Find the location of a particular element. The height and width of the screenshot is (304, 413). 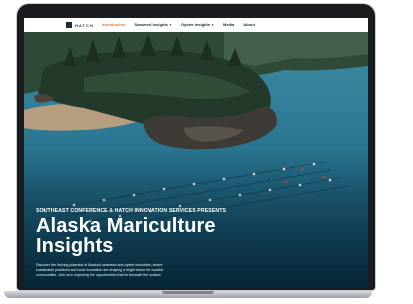

laptop-base is located at coordinates (188, 294).